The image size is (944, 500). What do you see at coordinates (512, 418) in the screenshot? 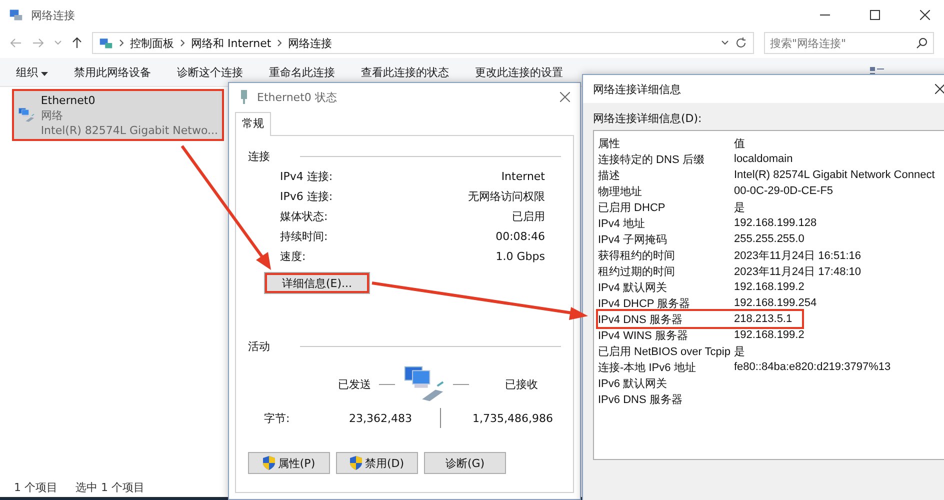
I see `bytes-received: 1,735,486,986` at bounding box center [512, 418].